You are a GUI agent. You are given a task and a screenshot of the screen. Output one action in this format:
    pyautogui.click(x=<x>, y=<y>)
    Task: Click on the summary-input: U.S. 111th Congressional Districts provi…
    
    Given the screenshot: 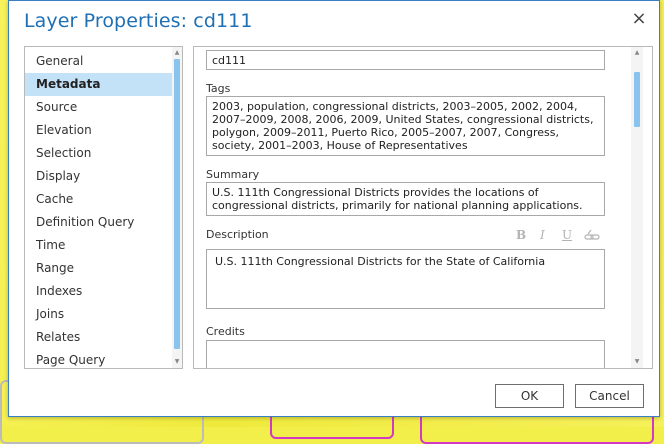 What is the action you would take?
    pyautogui.click(x=405, y=199)
    